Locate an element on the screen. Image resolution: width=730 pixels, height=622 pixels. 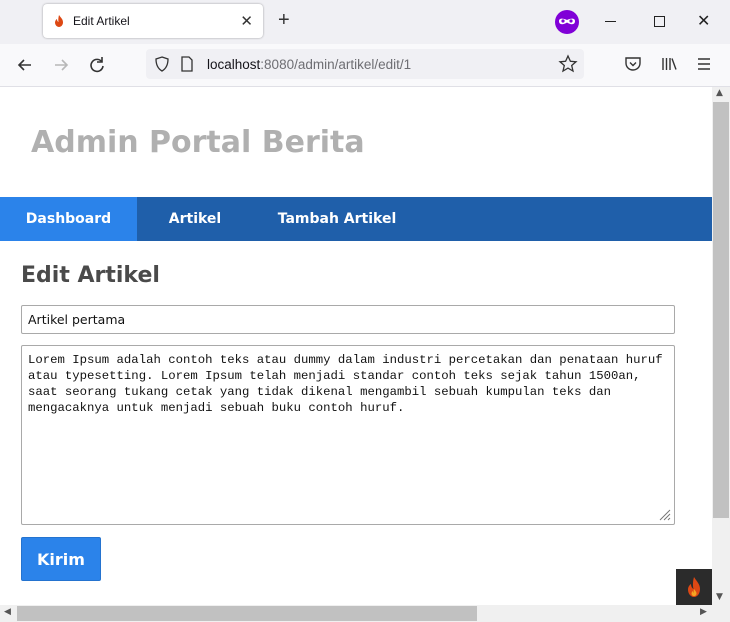
browser-toolbar: localhost:8080/admin/artikel/edit/1 is located at coordinates (365, 65).